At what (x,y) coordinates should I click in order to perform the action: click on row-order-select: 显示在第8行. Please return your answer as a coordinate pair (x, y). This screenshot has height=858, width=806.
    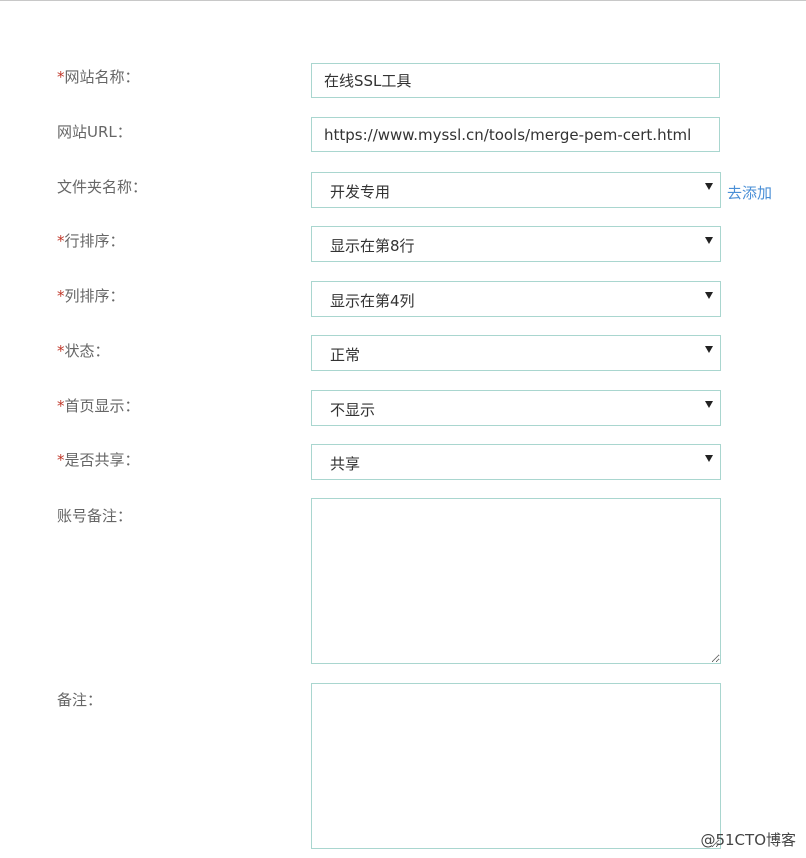
    Looking at the image, I should click on (516, 244).